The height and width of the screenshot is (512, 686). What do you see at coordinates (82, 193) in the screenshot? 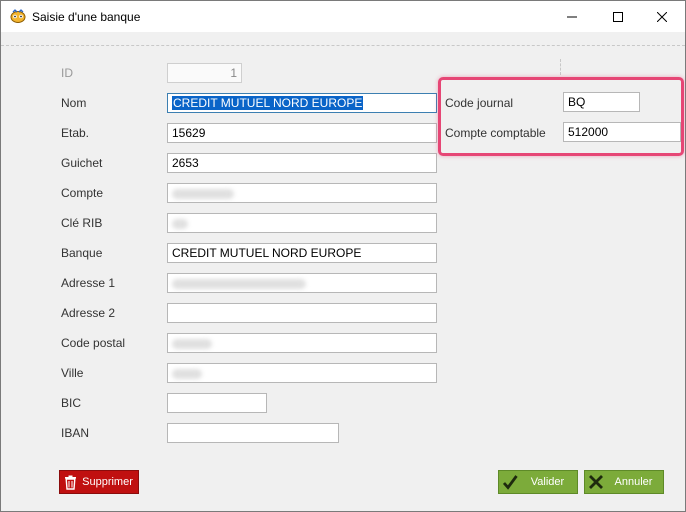
I see `compte-label: Compte` at bounding box center [82, 193].